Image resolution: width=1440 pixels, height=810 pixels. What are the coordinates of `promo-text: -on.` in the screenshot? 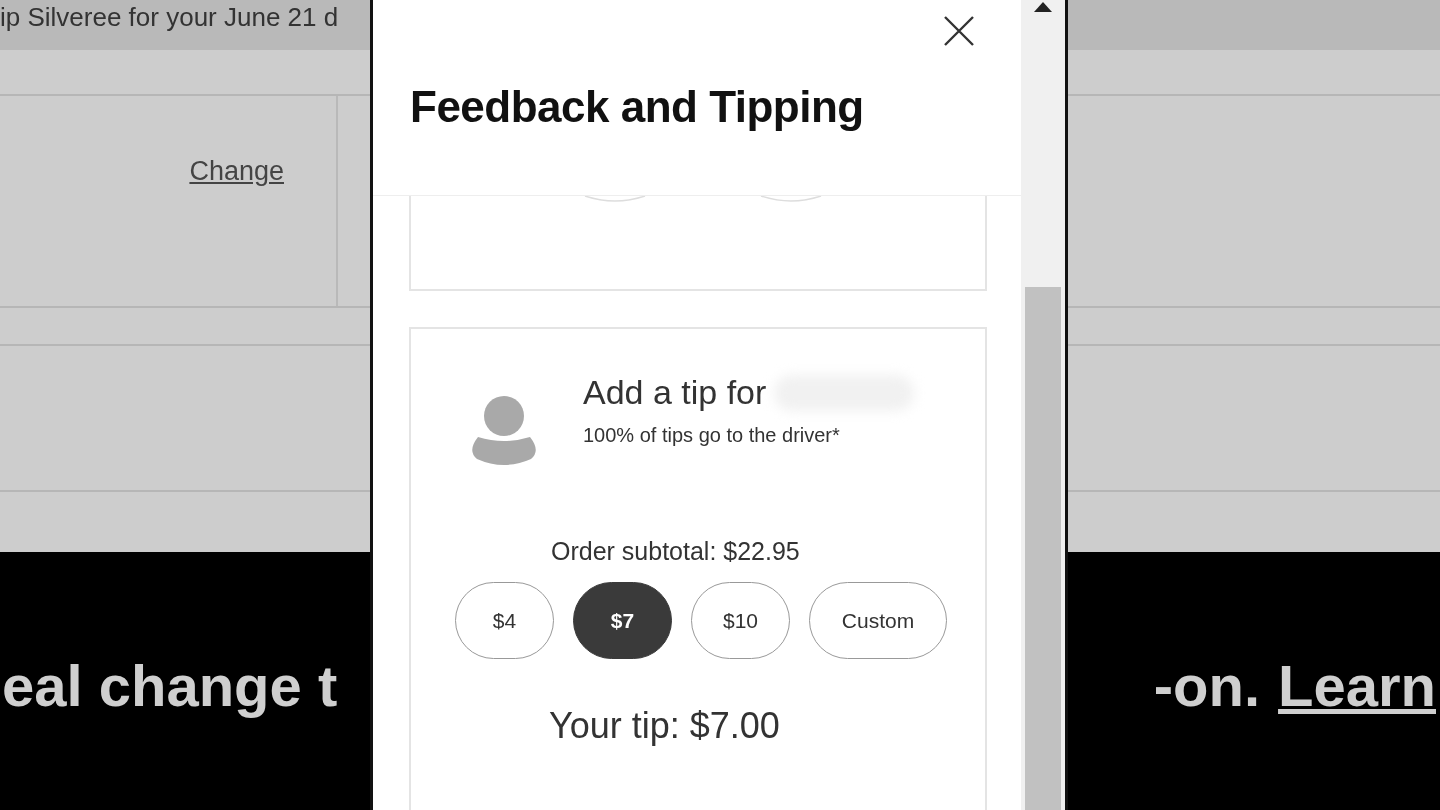 It's located at (1207, 685).